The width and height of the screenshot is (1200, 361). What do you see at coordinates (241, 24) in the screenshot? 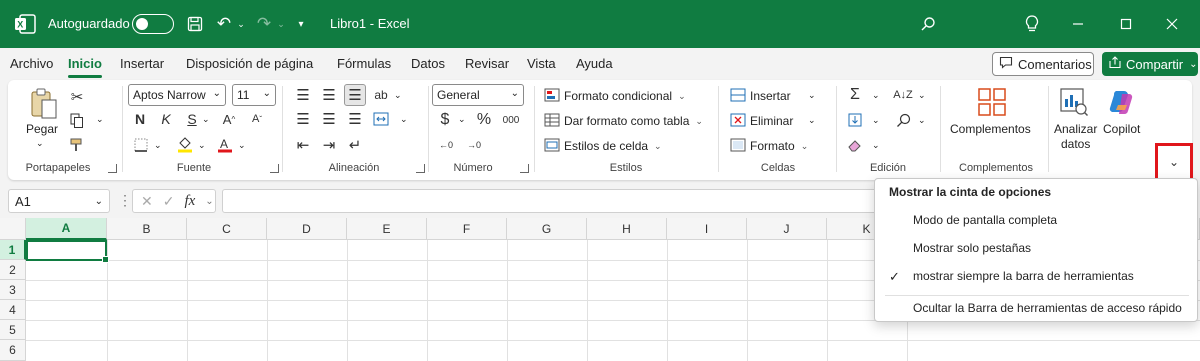
I see `undo-dropdown-icon: ⌄` at bounding box center [241, 24].